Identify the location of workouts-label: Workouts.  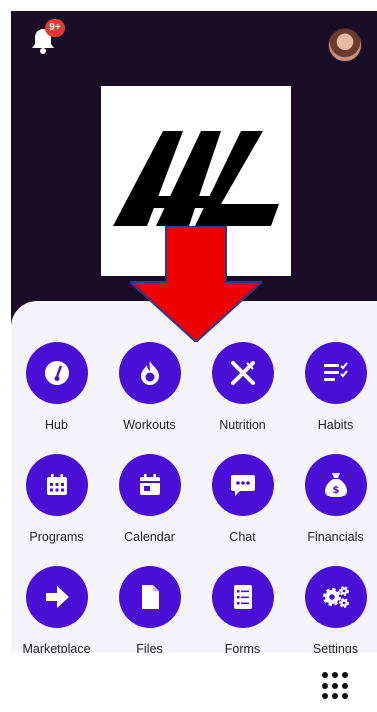
(149, 425).